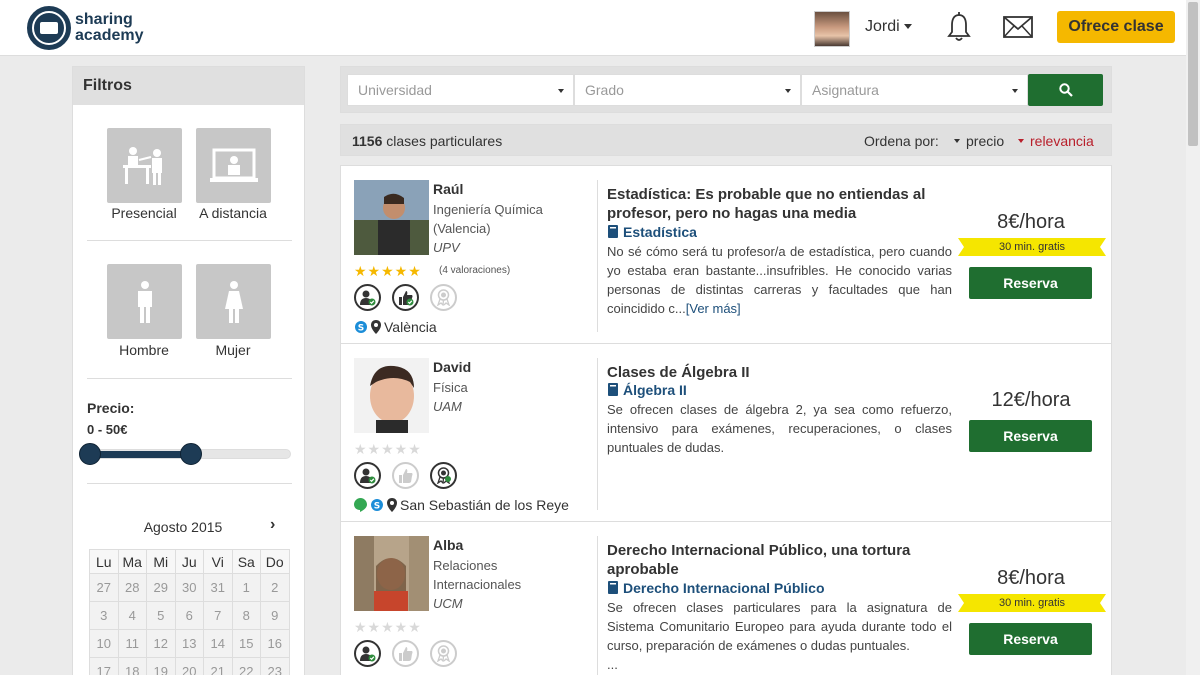 Image resolution: width=1200 pixels, height=675 pixels. What do you see at coordinates (613, 587) in the screenshot?
I see `book-icon` at bounding box center [613, 587].